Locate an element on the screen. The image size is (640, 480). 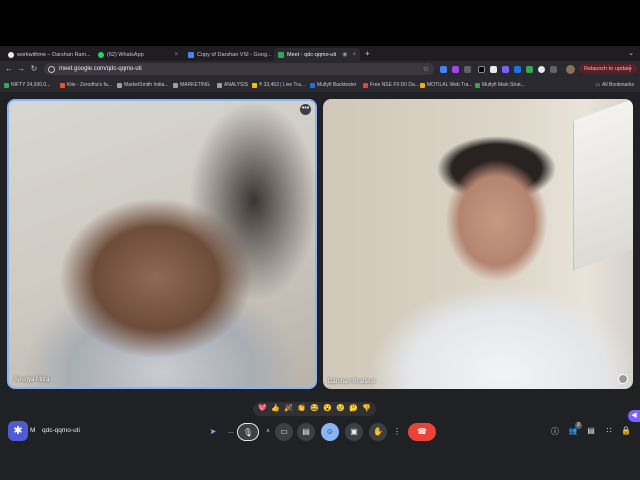
site-info-icon is located at coordinates (51, 69).